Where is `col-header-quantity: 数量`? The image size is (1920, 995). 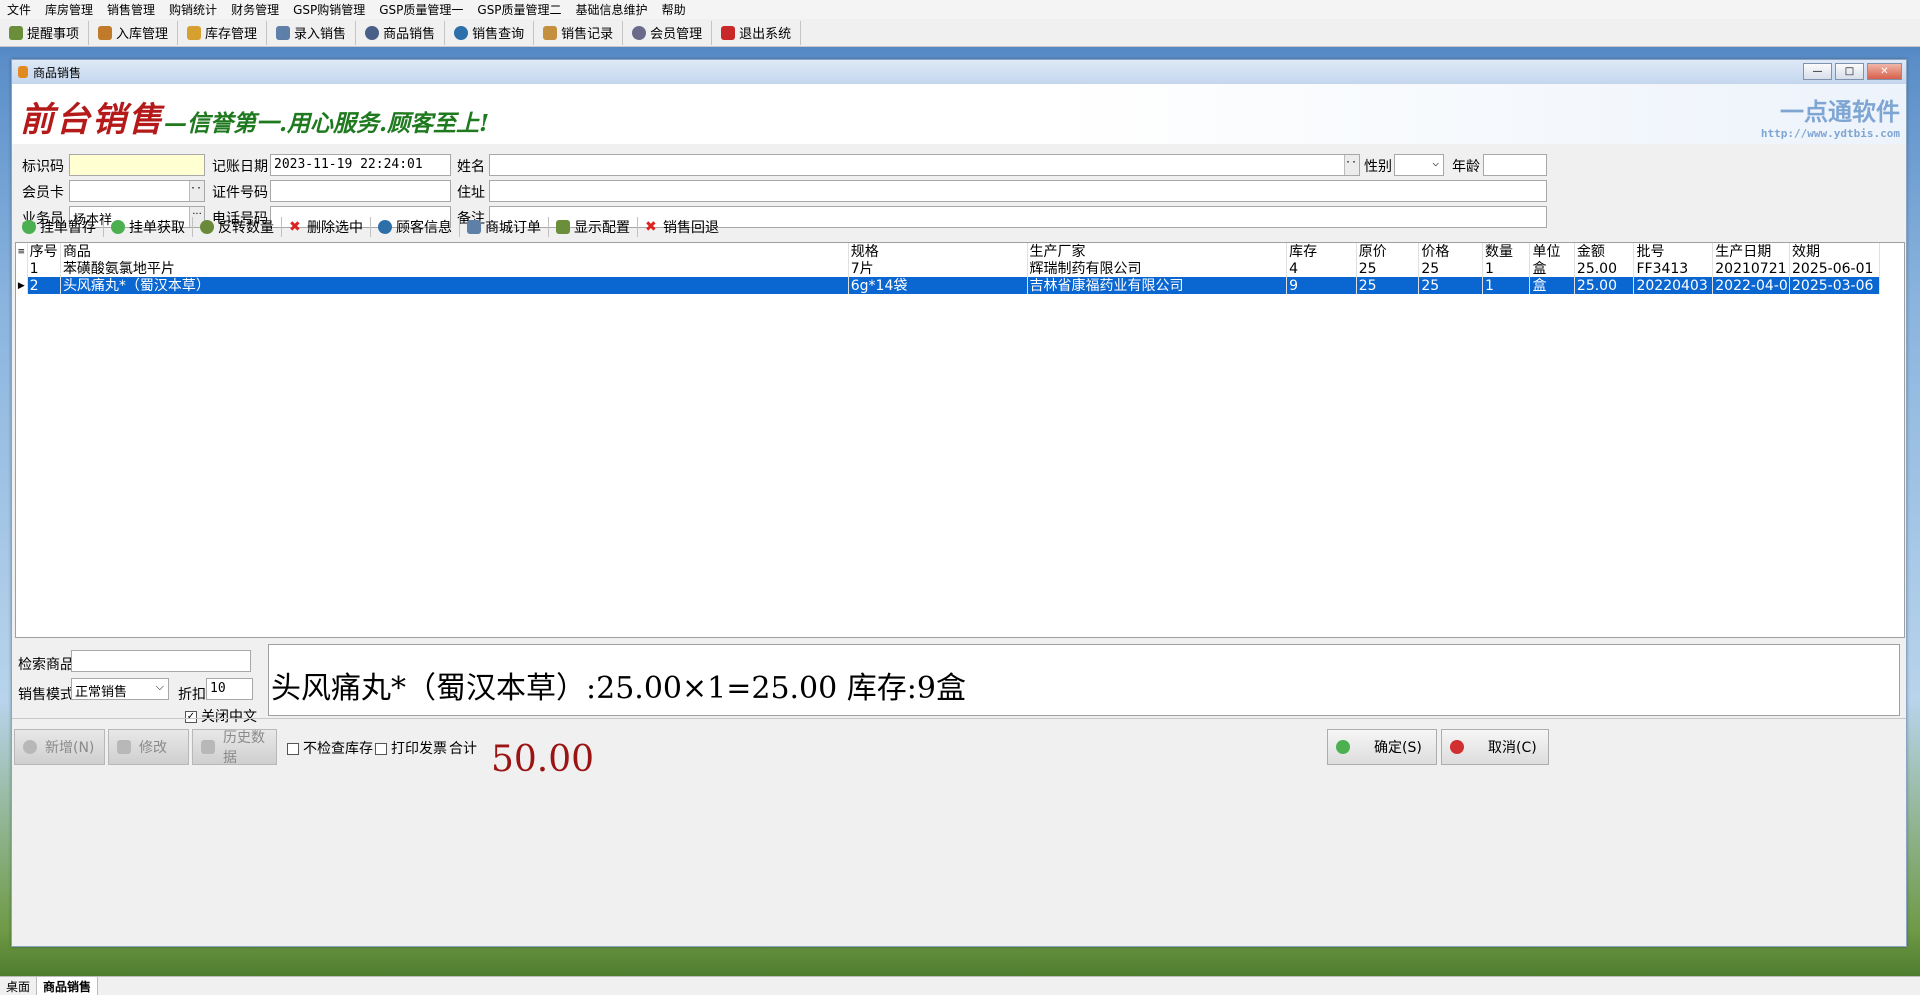 col-header-quantity: 数量 is located at coordinates (1506, 251).